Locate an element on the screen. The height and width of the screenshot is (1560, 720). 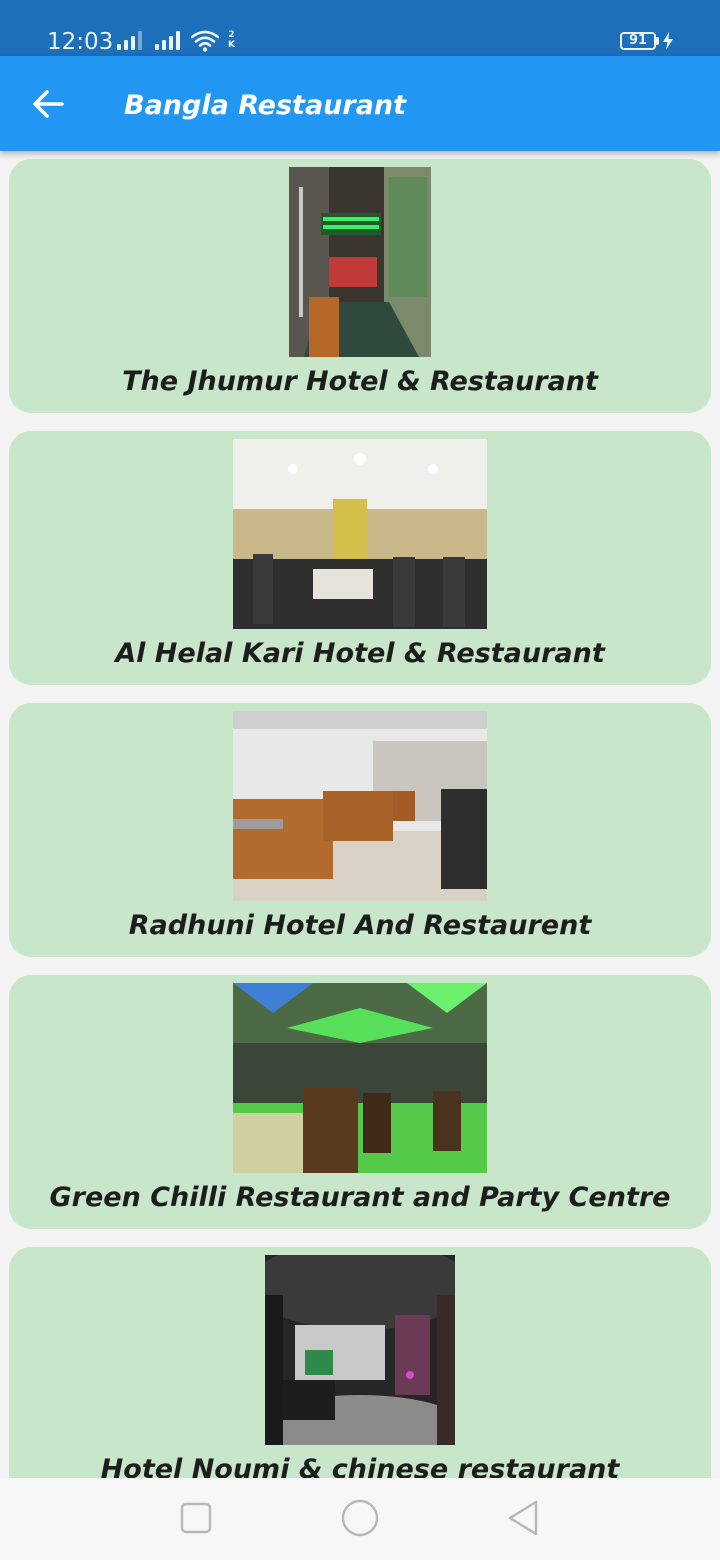
page-title: Bangla Restaurant is located at coordinates (265, 105).